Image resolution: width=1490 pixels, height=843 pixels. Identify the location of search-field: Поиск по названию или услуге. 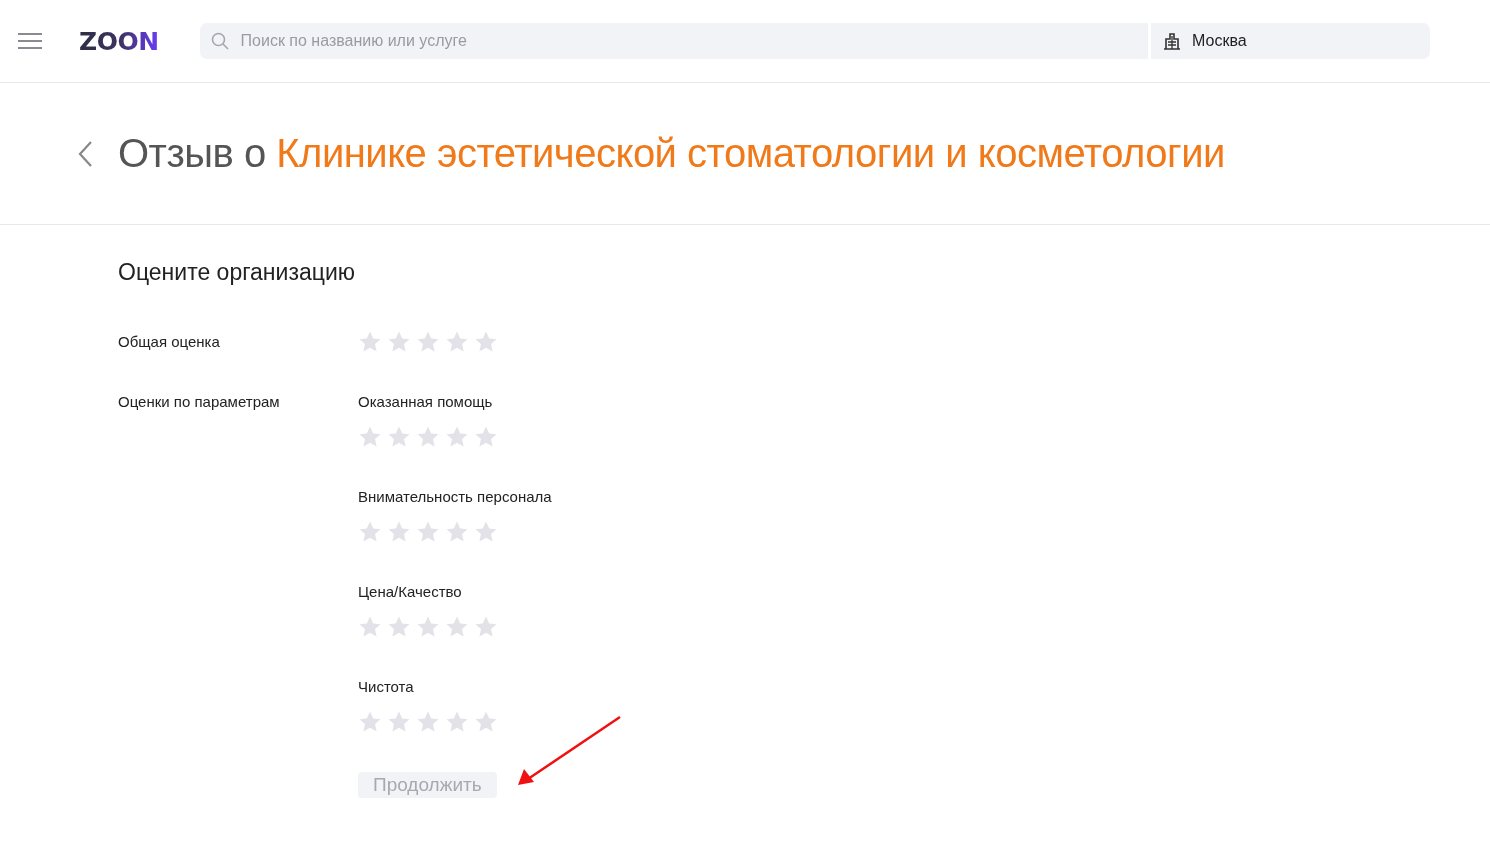
(673, 41).